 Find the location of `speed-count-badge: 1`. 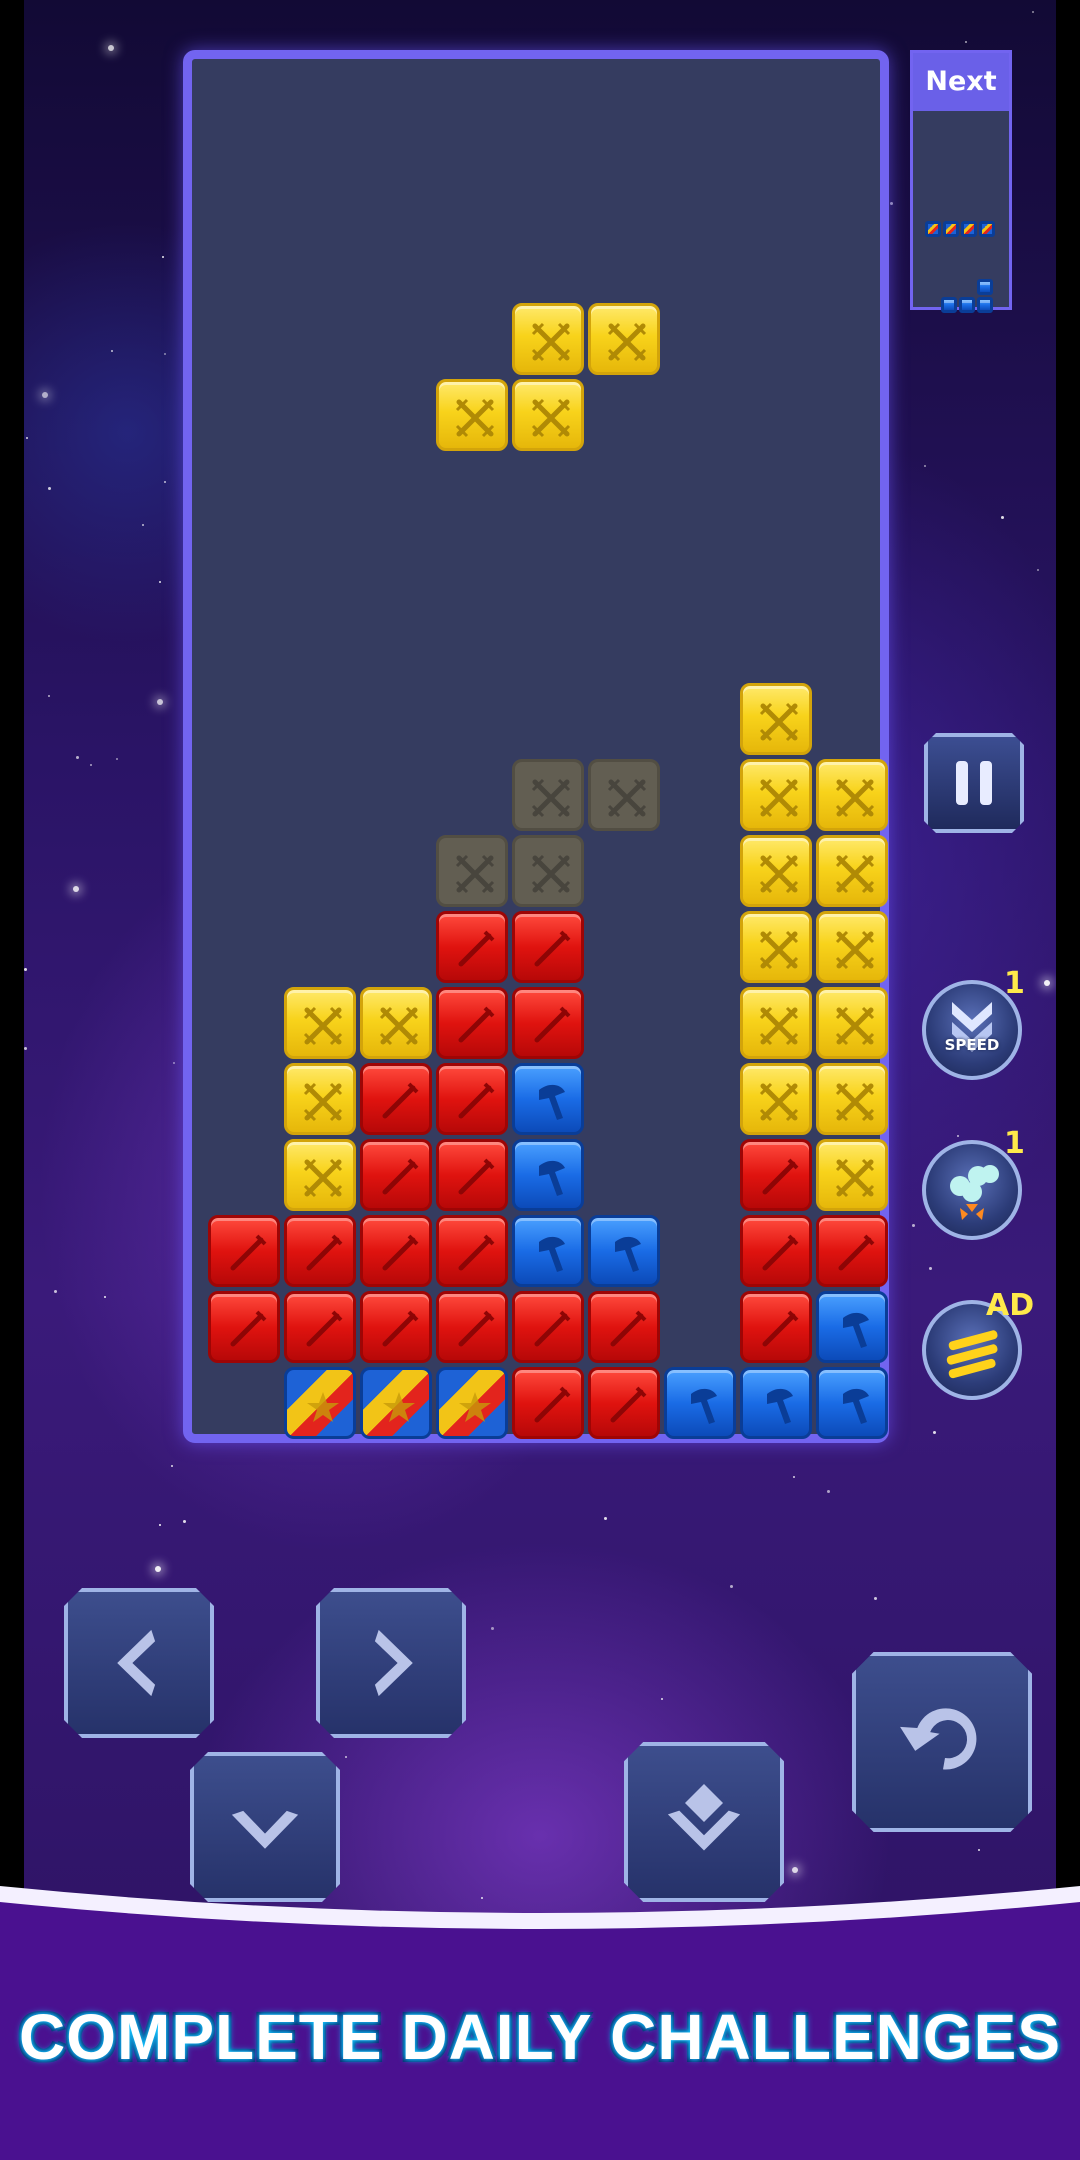

speed-count-badge: 1 is located at coordinates (1014, 983).